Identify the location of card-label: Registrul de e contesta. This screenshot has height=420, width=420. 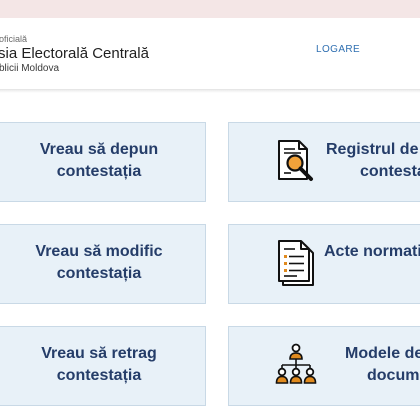
(373, 161).